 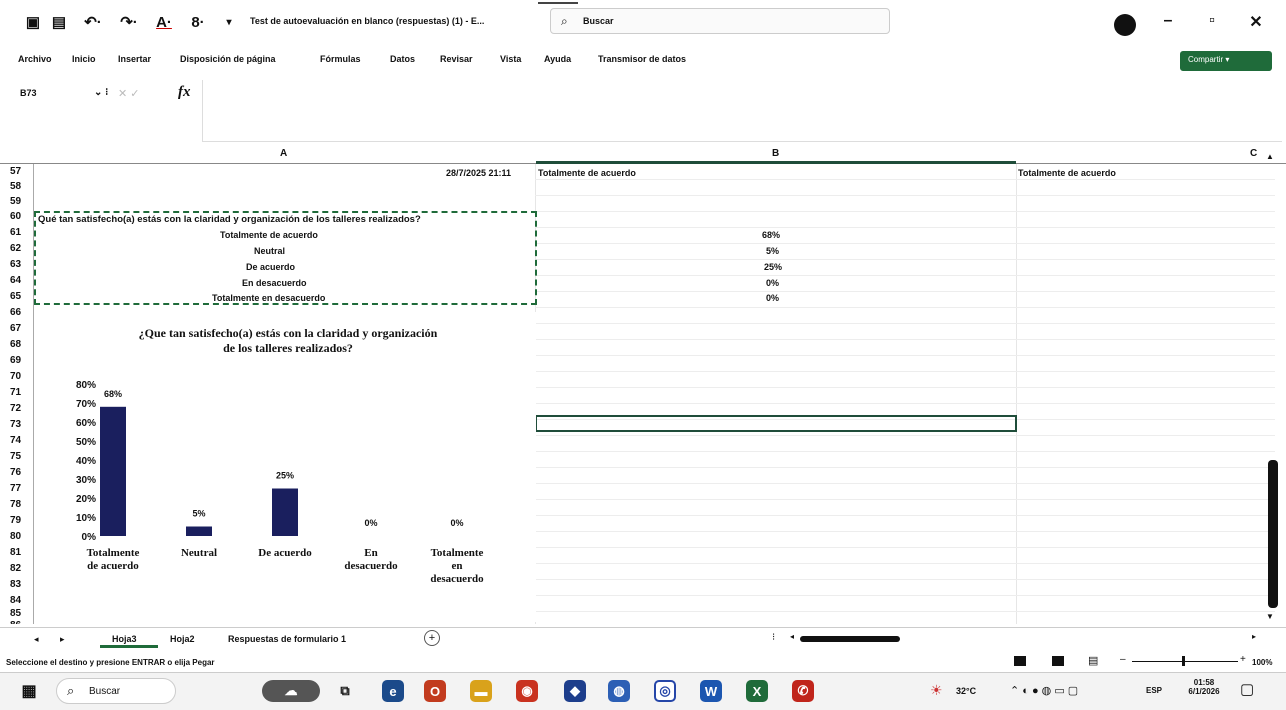 I want to click on table-value: 5%, so click(x=772, y=251).